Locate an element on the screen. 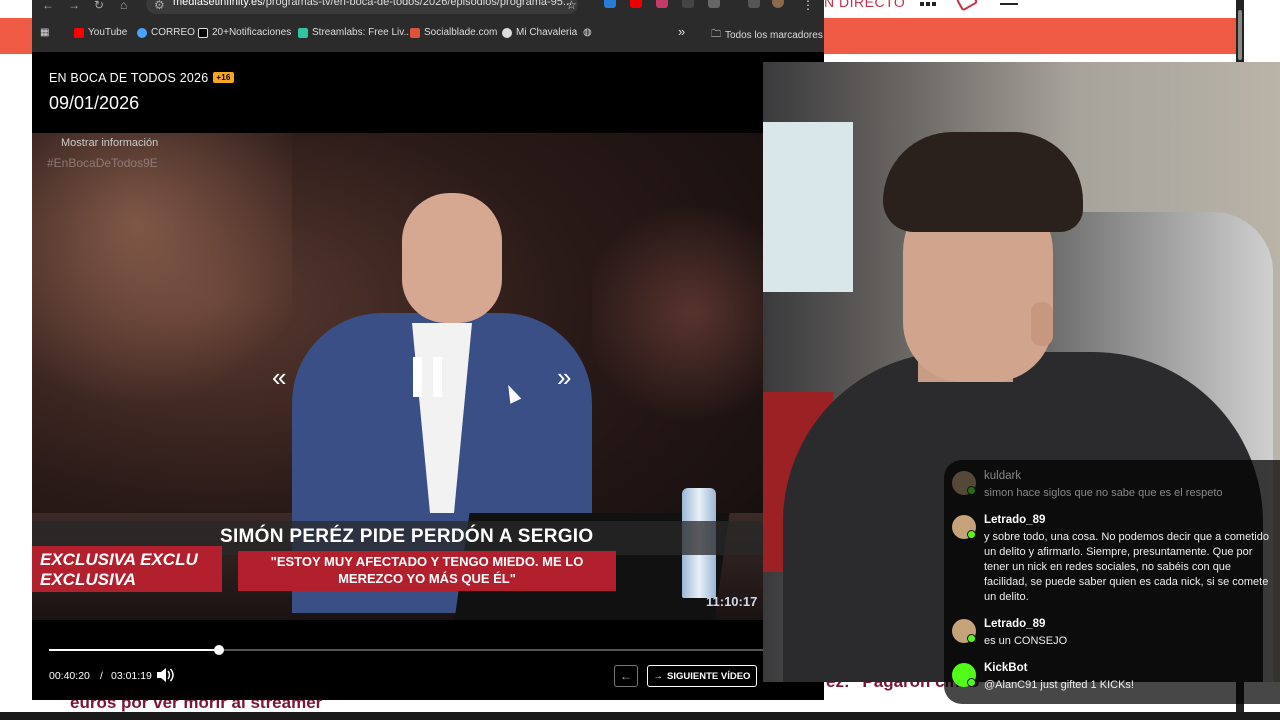 The height and width of the screenshot is (720, 1280). show-info-button: Mostrar información is located at coordinates (109, 143).